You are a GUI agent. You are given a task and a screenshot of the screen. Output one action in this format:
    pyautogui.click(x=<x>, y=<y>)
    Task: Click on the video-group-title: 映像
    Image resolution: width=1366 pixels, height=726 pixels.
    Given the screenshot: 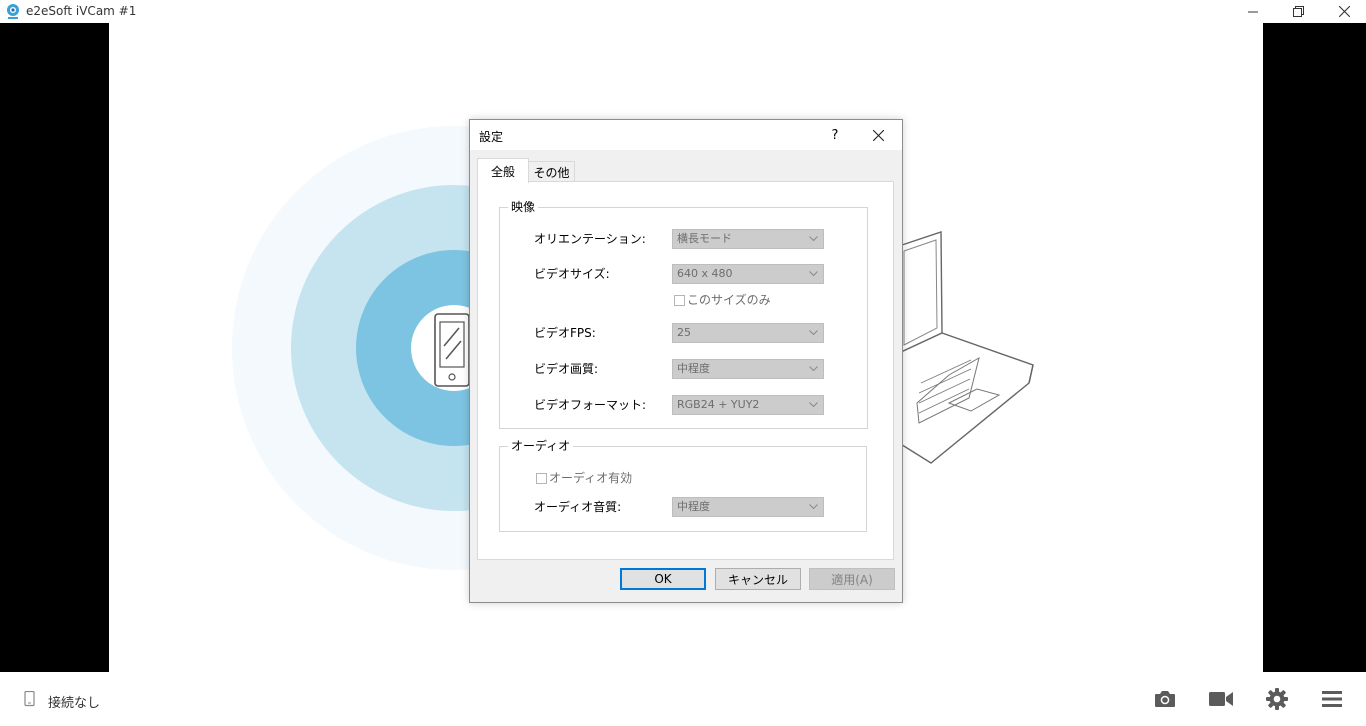 What is the action you would take?
    pyautogui.click(x=523, y=207)
    